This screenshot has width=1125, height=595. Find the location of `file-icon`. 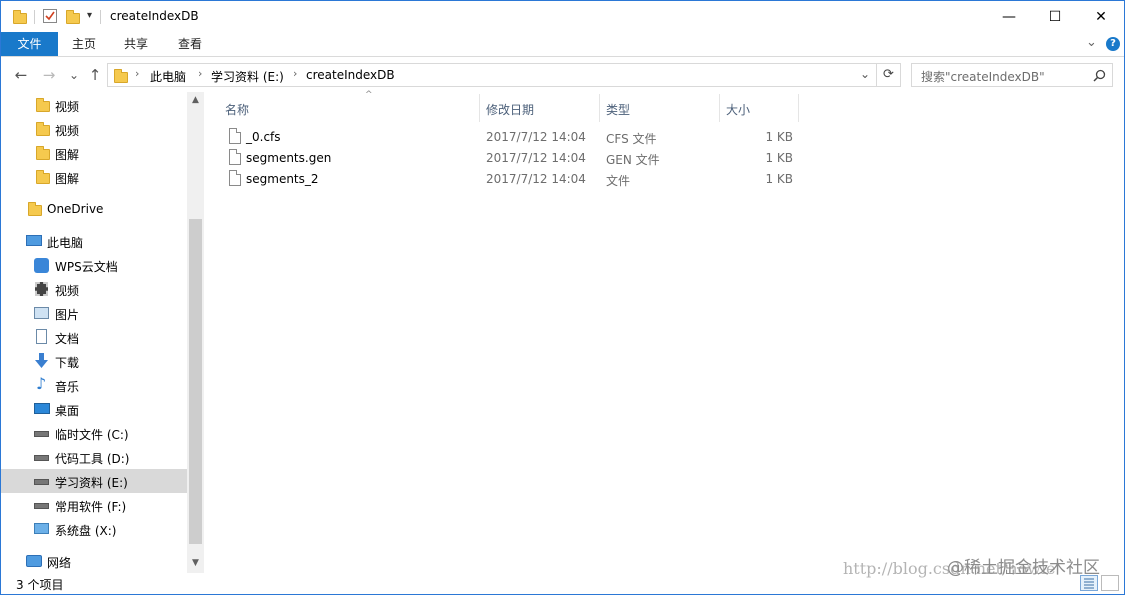

file-icon is located at coordinates (235, 178).